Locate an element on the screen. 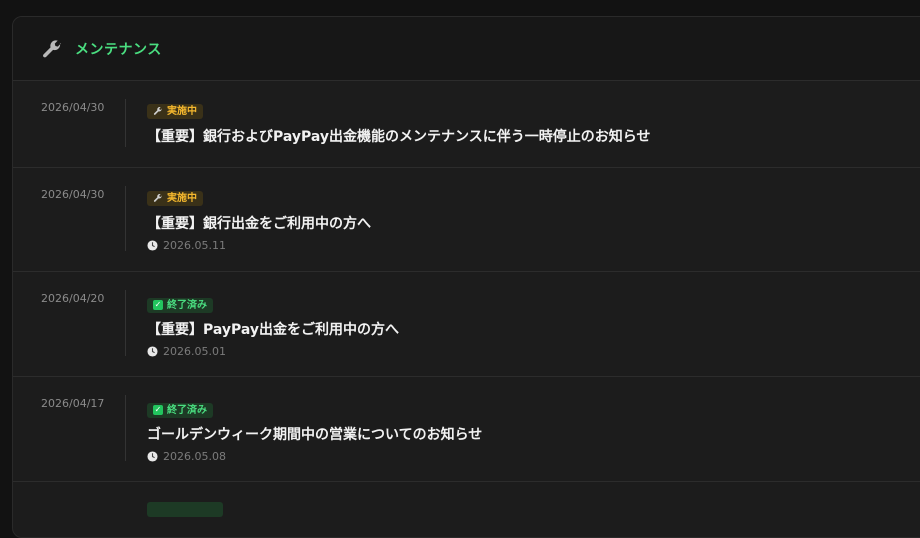  item-period: 2026.05.01 is located at coordinates (533, 351).